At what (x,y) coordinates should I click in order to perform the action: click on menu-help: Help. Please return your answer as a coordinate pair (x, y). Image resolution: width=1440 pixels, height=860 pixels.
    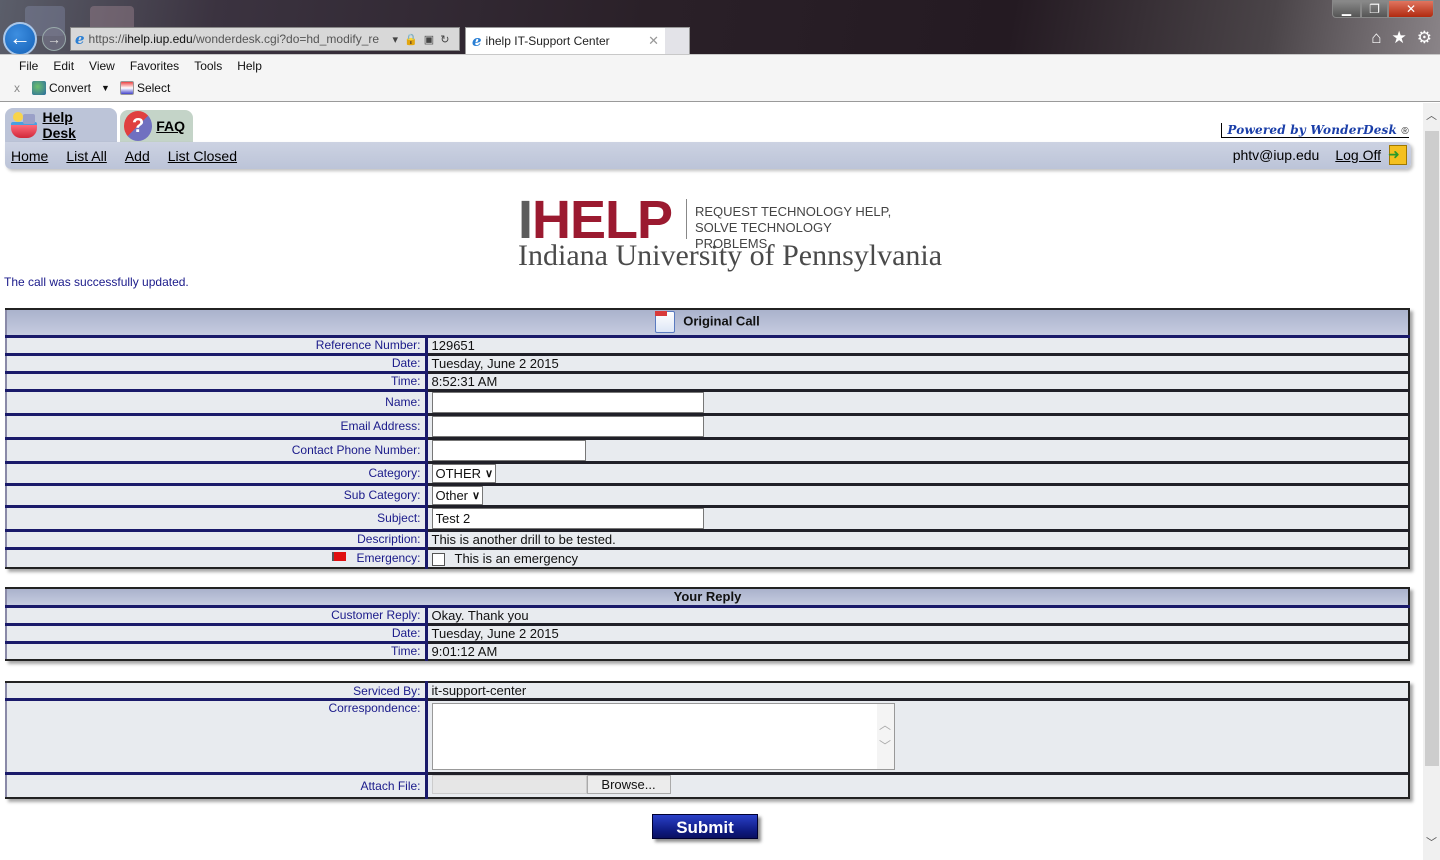
    Looking at the image, I should click on (249, 66).